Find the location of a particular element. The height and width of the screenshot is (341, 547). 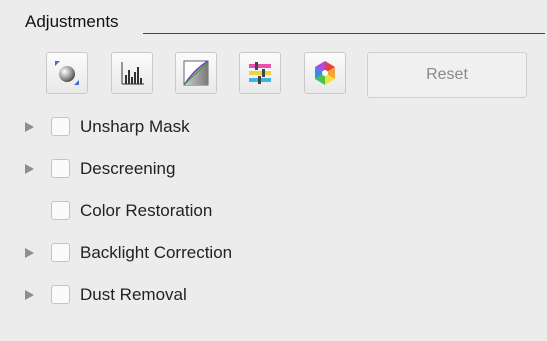

reset-button: Reset is located at coordinates (447, 75).